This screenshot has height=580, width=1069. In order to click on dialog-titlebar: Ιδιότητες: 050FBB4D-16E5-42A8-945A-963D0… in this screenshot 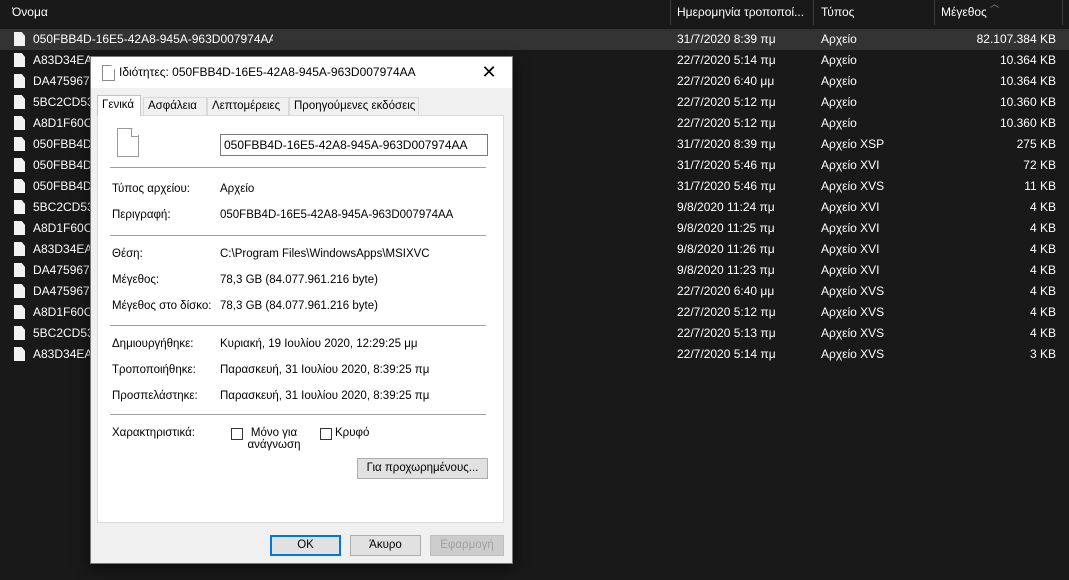, I will do `click(301, 72)`.